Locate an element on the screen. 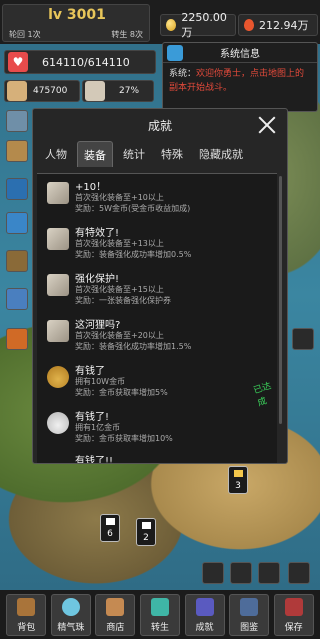  list-item: 有特效了! 首次强化装备至+13以上 奖励：装备强化成功率增加0.5% is located at coordinates (157, 245).